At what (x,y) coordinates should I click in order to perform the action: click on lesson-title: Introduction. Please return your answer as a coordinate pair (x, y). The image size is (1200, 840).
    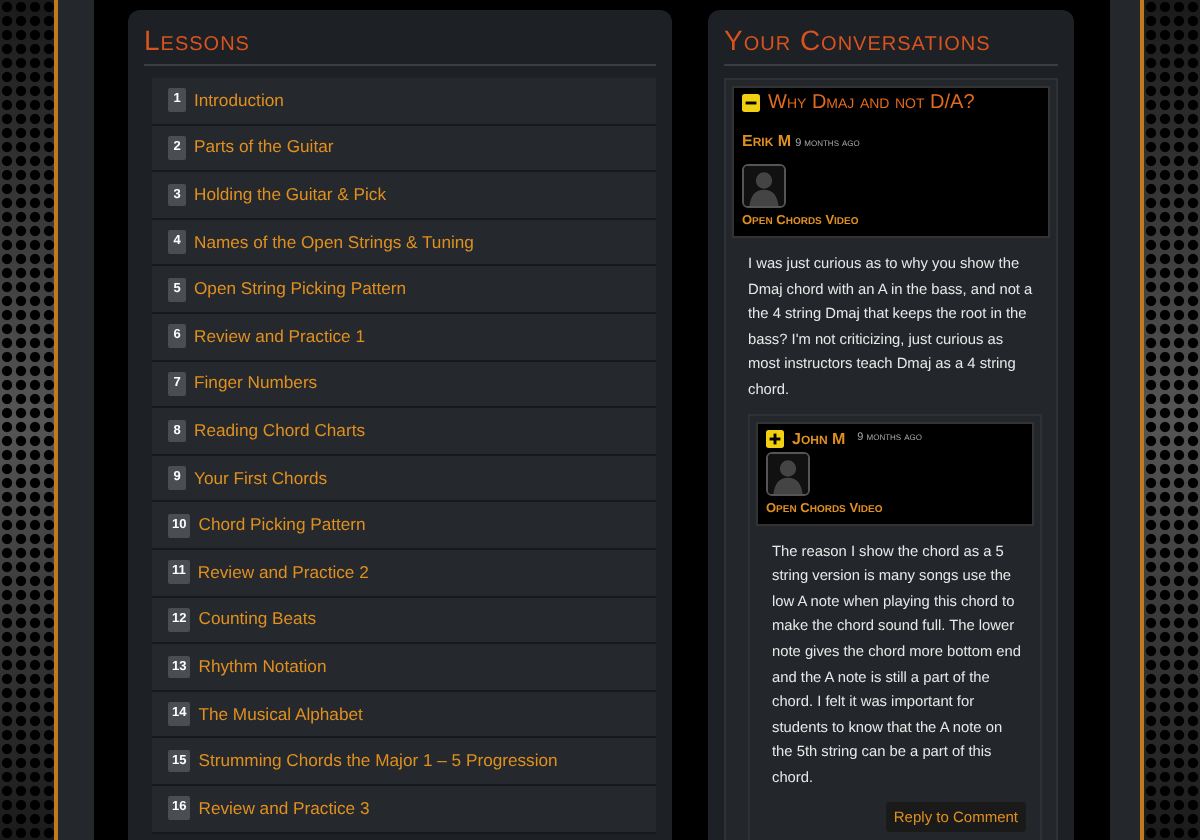
    Looking at the image, I should click on (239, 100).